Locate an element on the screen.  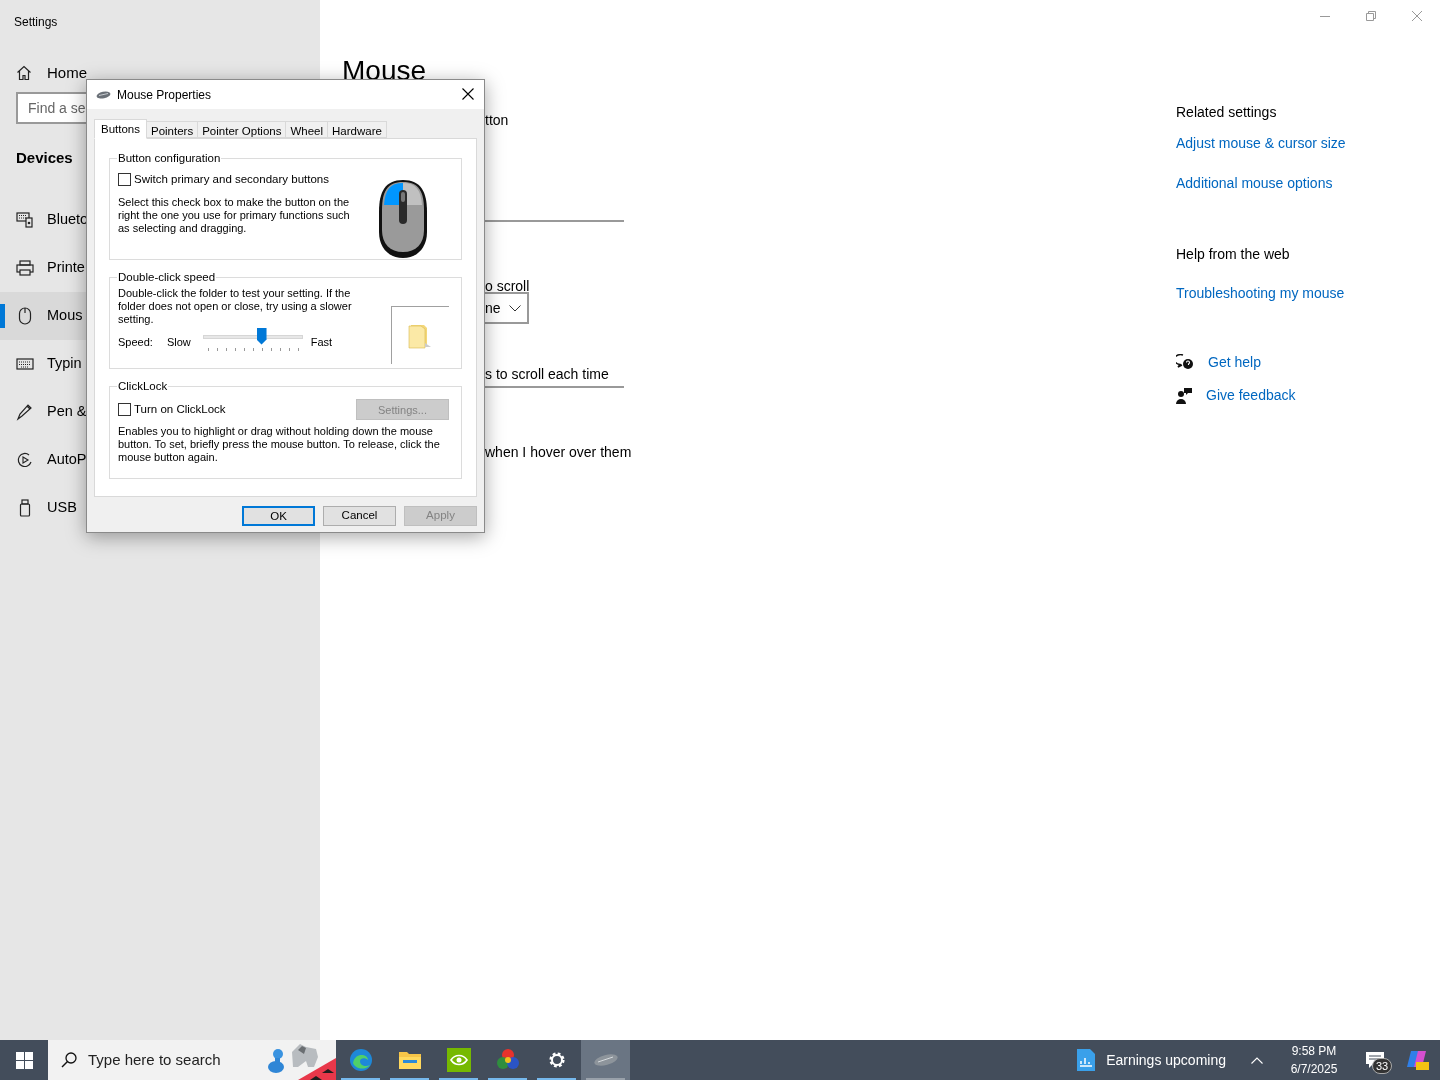
slider-min-label: Slow is located at coordinates (178, 343).